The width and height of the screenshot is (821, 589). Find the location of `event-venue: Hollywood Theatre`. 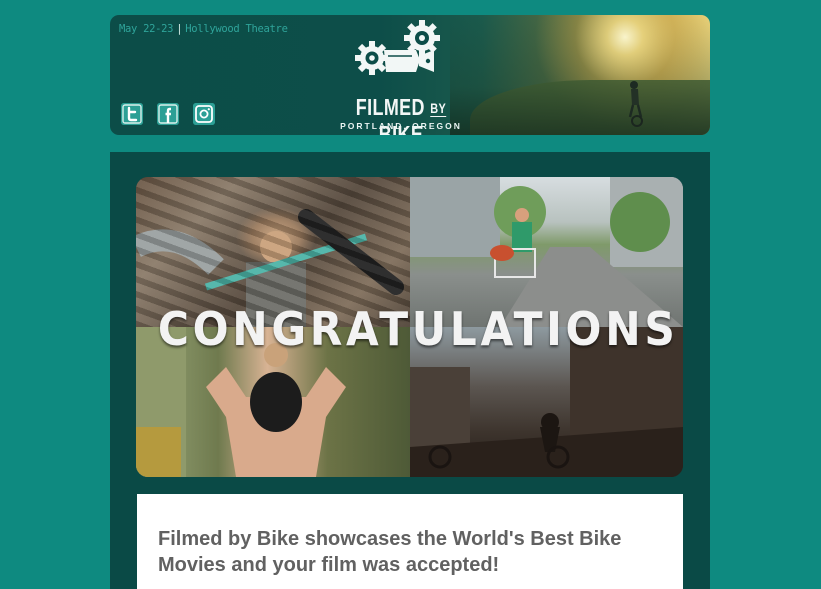

event-venue: Hollywood Theatre is located at coordinates (236, 29).